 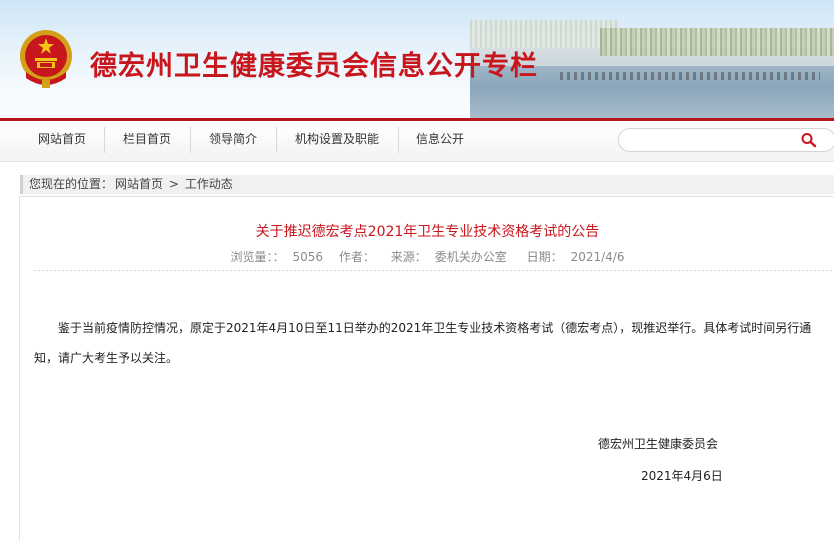 I want to click on banner-birds, so click(x=690, y=76).